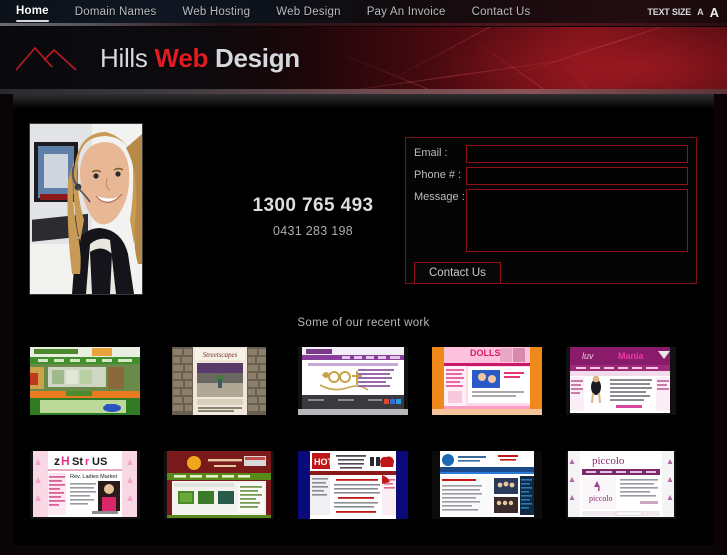 This screenshot has width=727, height=555. What do you see at coordinates (353, 381) in the screenshot?
I see `portfolio-thumb-purple-jewellery-site` at bounding box center [353, 381].